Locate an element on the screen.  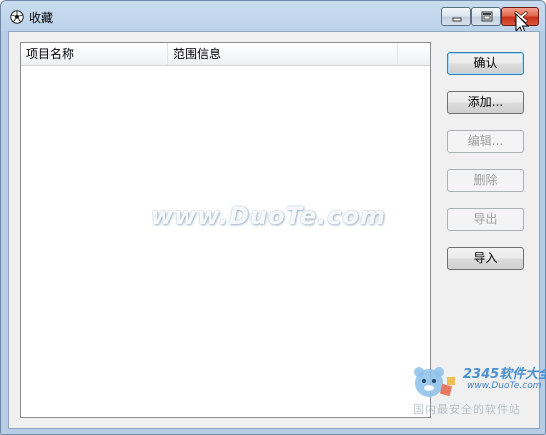
delete-button: 删除 is located at coordinates (485, 180).